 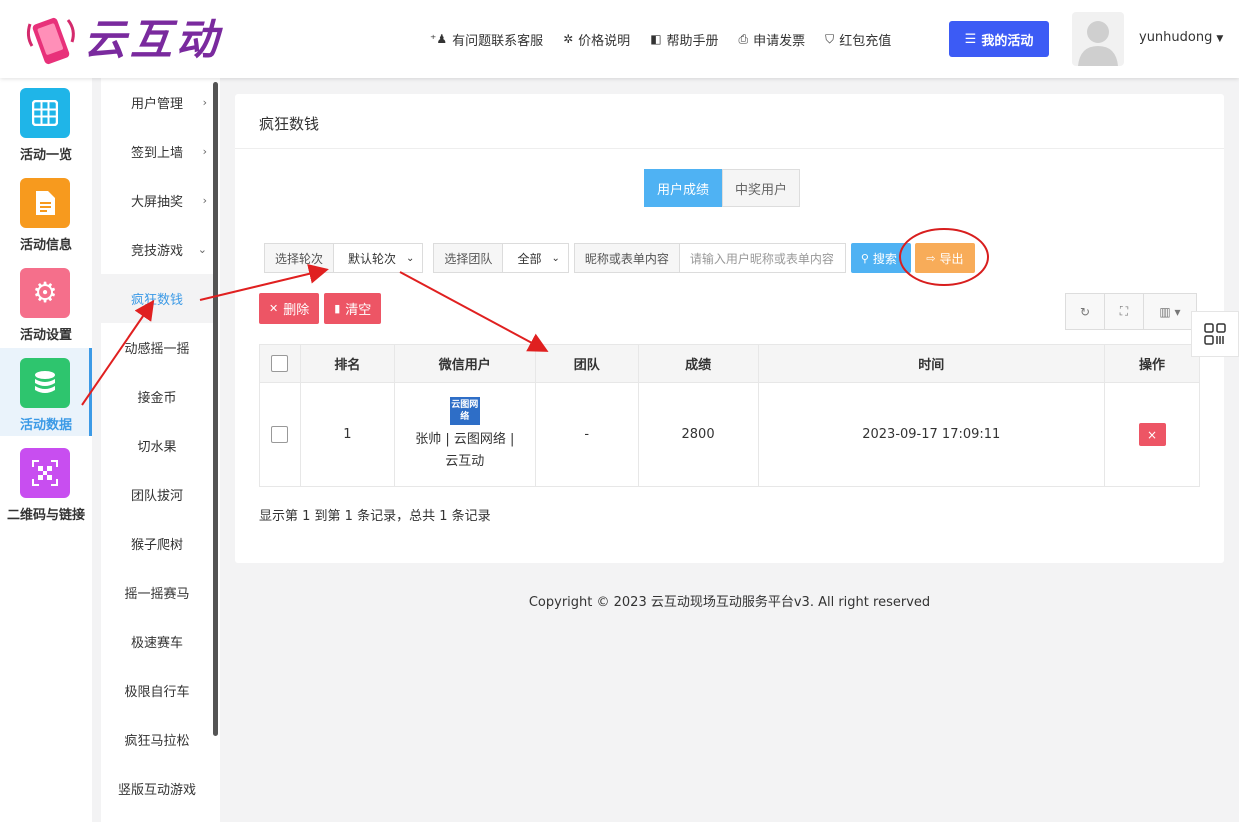 I want to click on menu-item-label: 竞技游戏, so click(x=156, y=251).